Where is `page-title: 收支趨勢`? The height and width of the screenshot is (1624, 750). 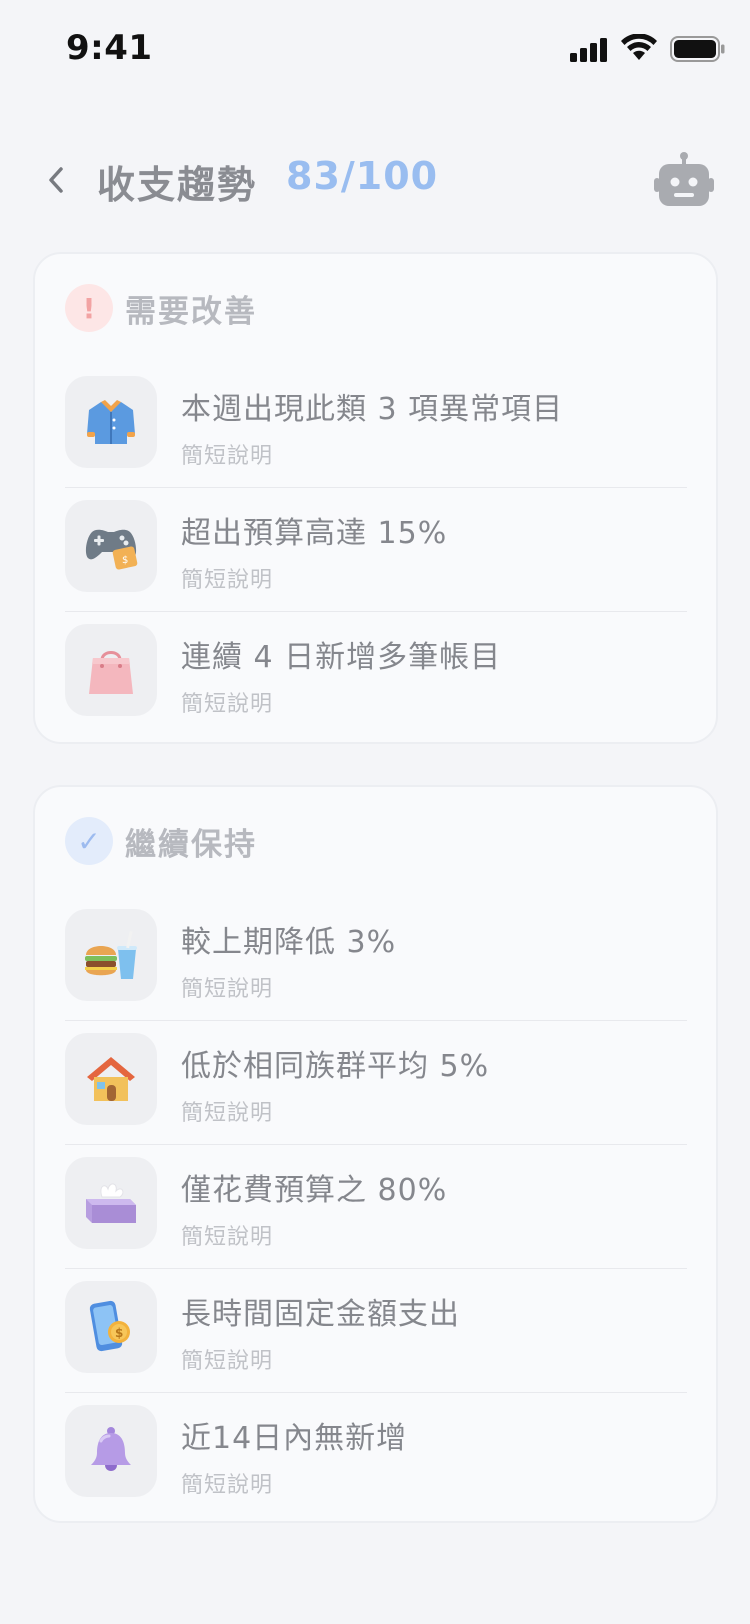
page-title: 收支趨勢 is located at coordinates (177, 185).